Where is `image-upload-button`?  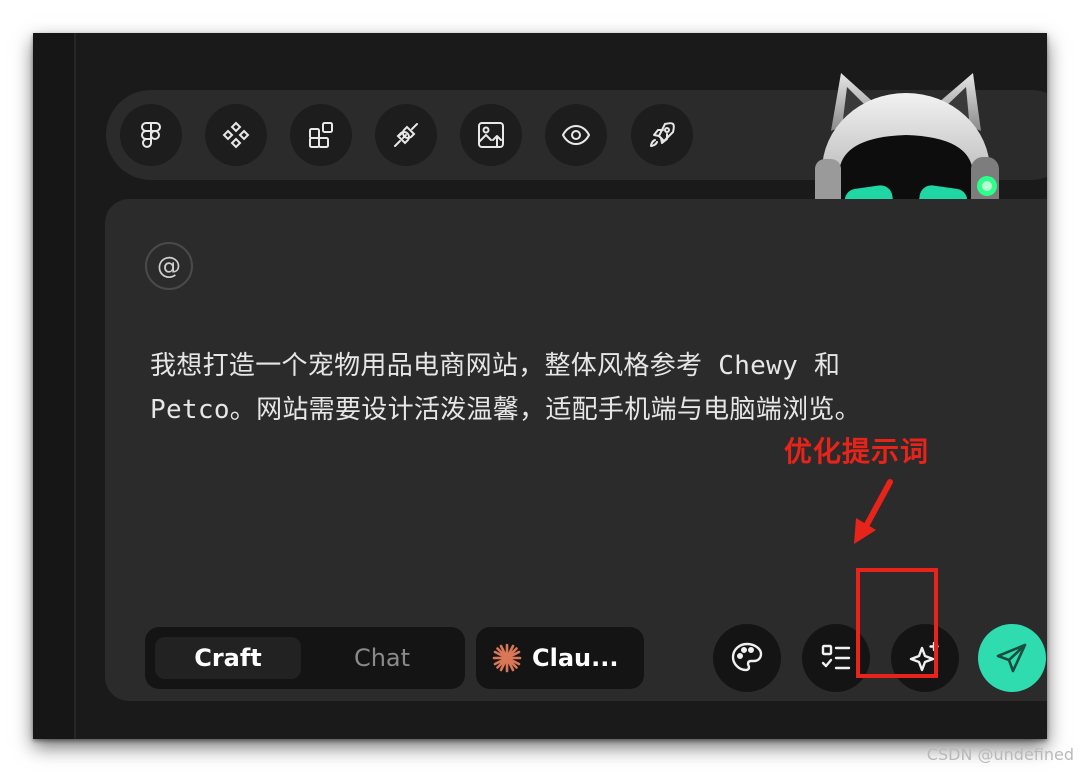 image-upload-button is located at coordinates (491, 135).